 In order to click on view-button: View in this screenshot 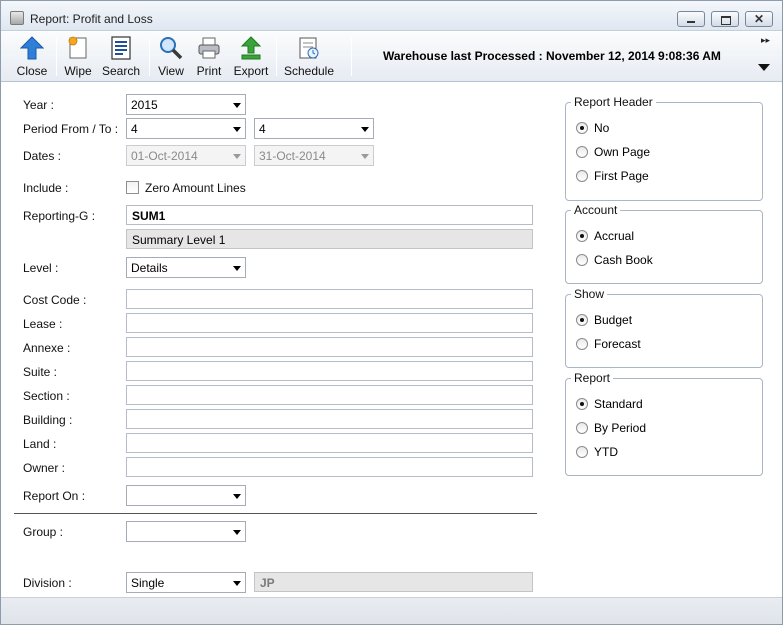, I will do `click(171, 57)`.